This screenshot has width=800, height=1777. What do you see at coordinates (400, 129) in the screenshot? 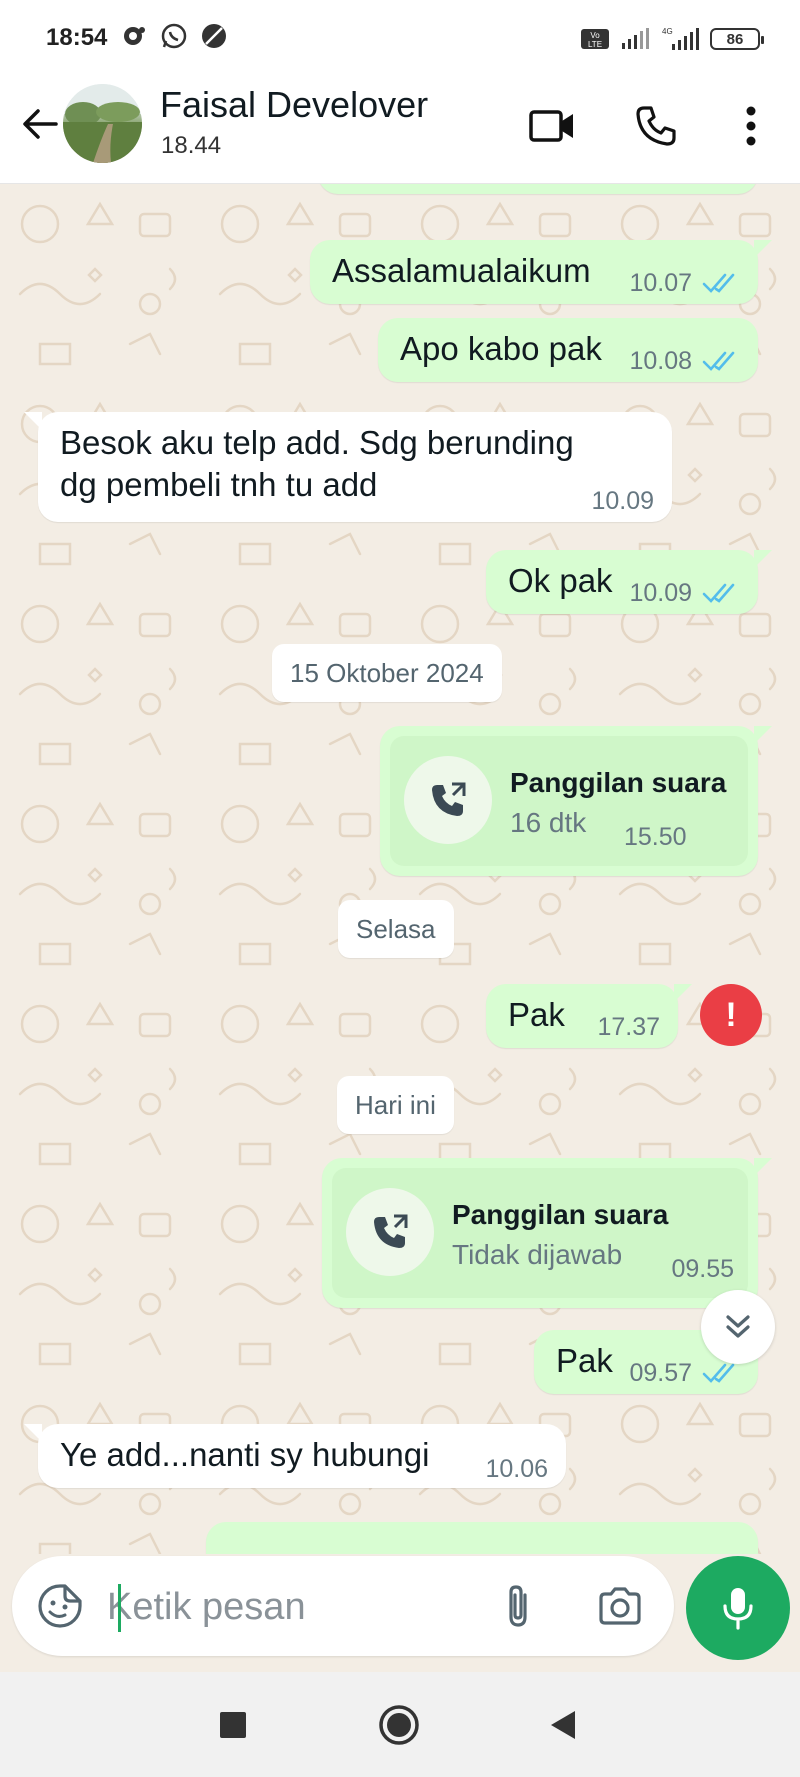
I see `chat-header: Faisal Develover 18.44` at bounding box center [400, 129].